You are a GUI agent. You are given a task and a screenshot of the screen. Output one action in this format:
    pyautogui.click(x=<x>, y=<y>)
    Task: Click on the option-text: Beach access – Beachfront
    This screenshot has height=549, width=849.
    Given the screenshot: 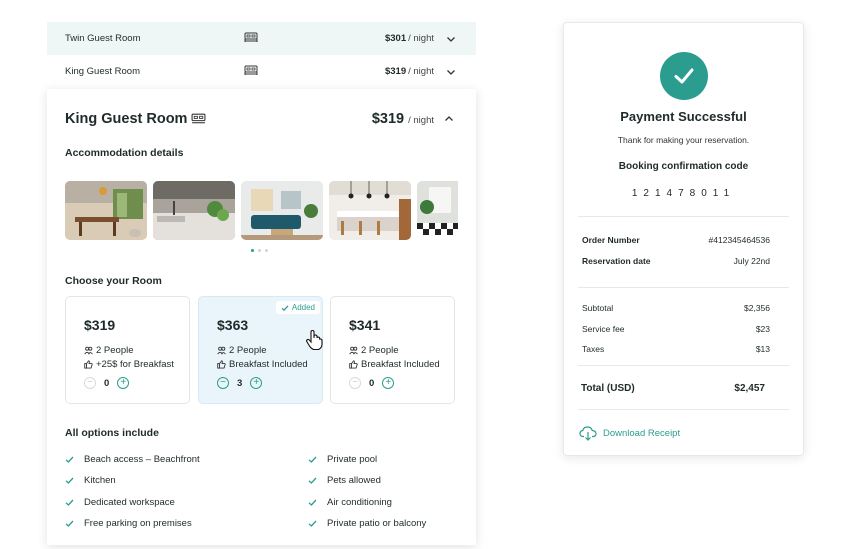 What is the action you would take?
    pyautogui.click(x=142, y=460)
    